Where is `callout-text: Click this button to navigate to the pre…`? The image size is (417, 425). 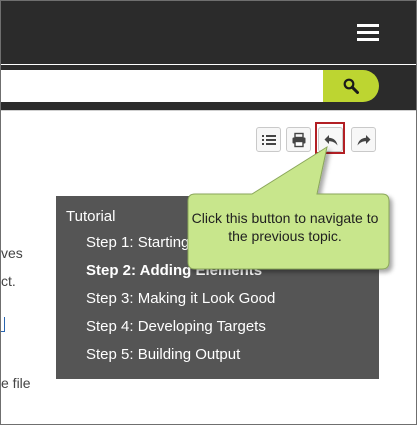
callout-text: Click this button to navigate to the pre… is located at coordinates (285, 227).